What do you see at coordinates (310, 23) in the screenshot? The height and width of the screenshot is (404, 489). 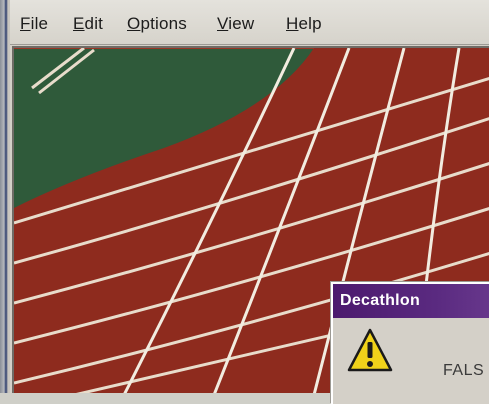 I see `menu-help-rest: elp` at bounding box center [310, 23].